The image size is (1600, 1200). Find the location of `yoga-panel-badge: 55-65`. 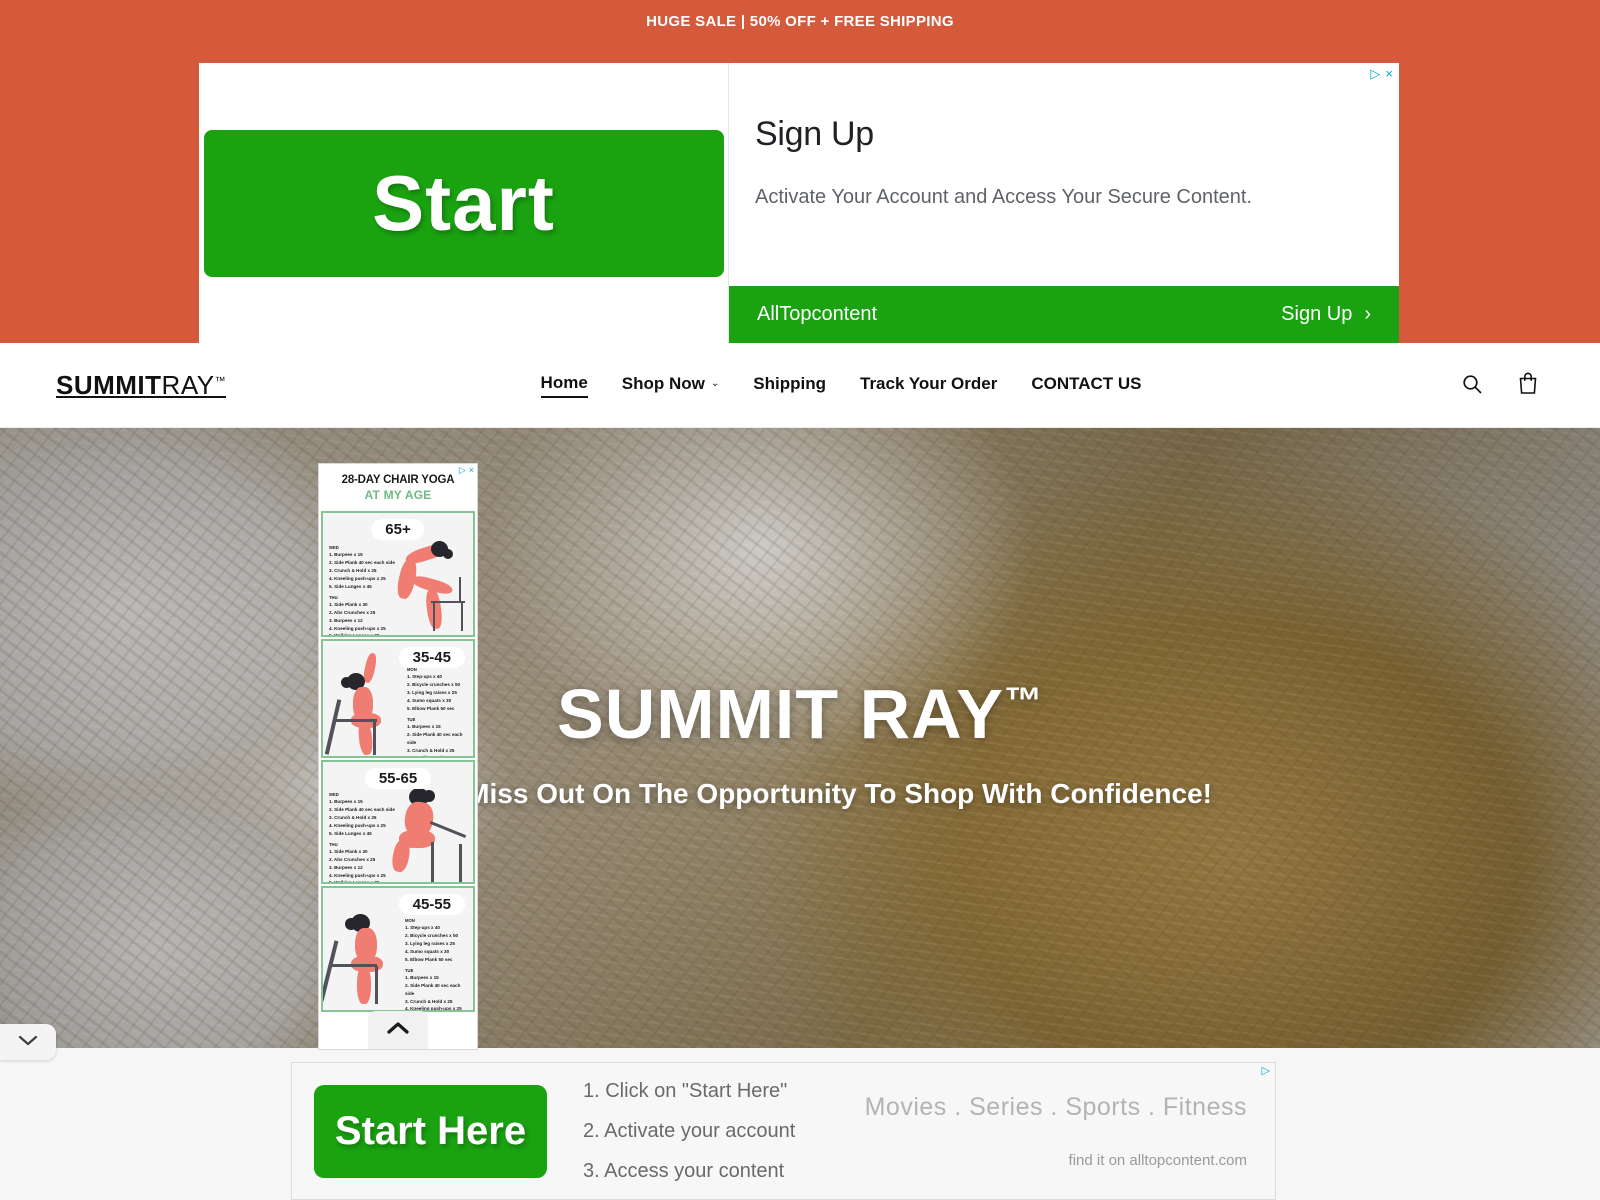

yoga-panel-badge: 55-65 is located at coordinates (398, 778).